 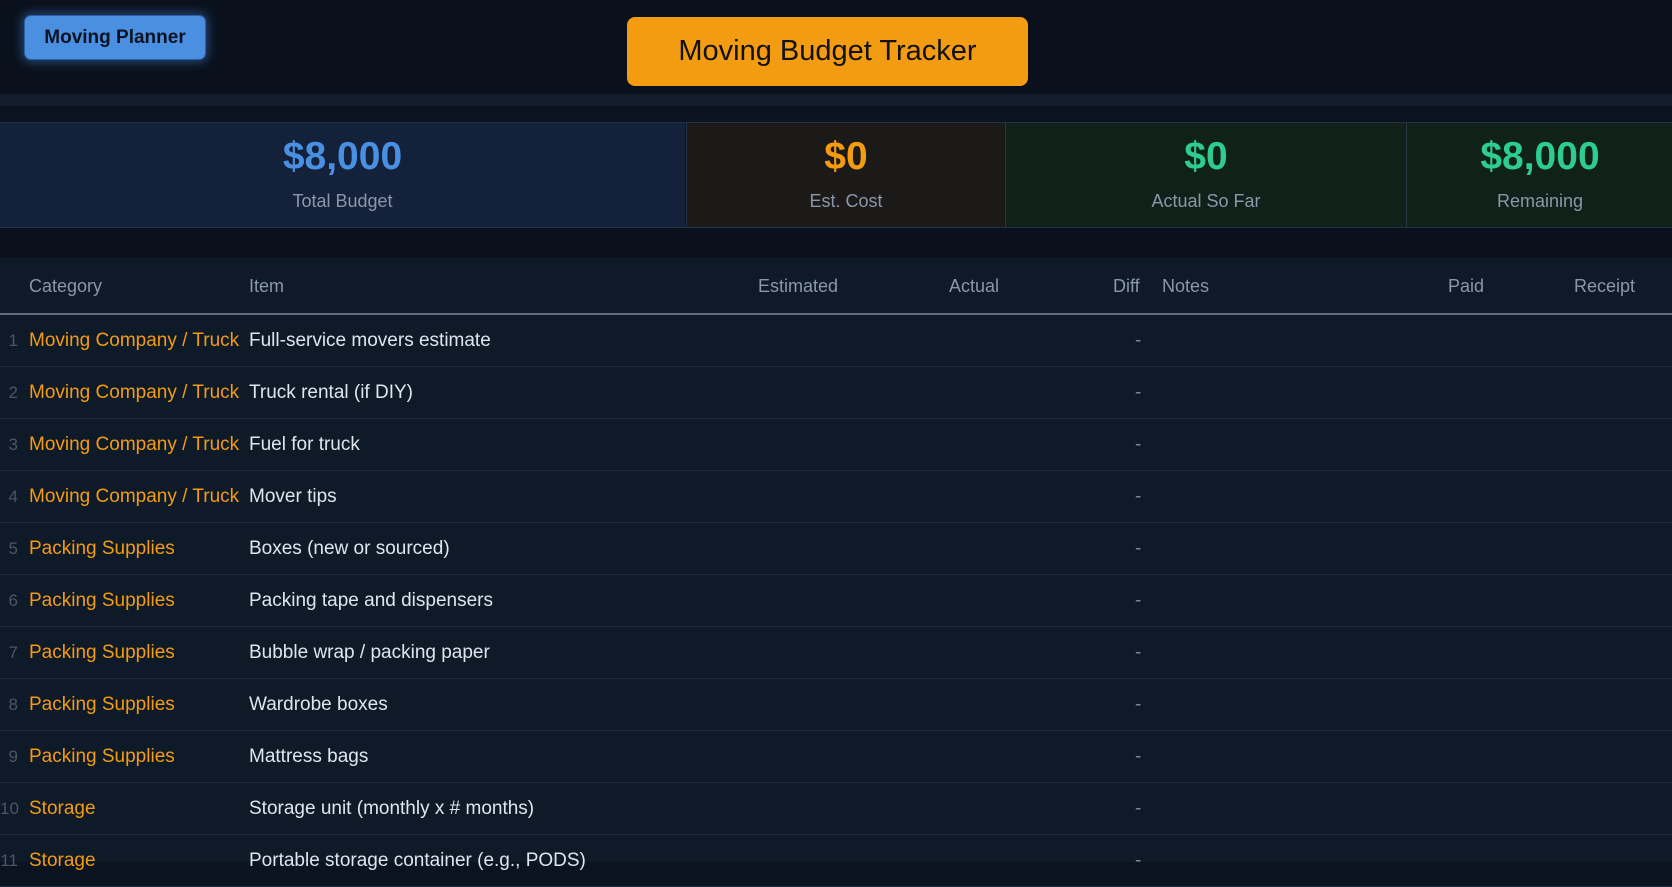 I want to click on column-header-diff: Diff, so click(x=1126, y=286).